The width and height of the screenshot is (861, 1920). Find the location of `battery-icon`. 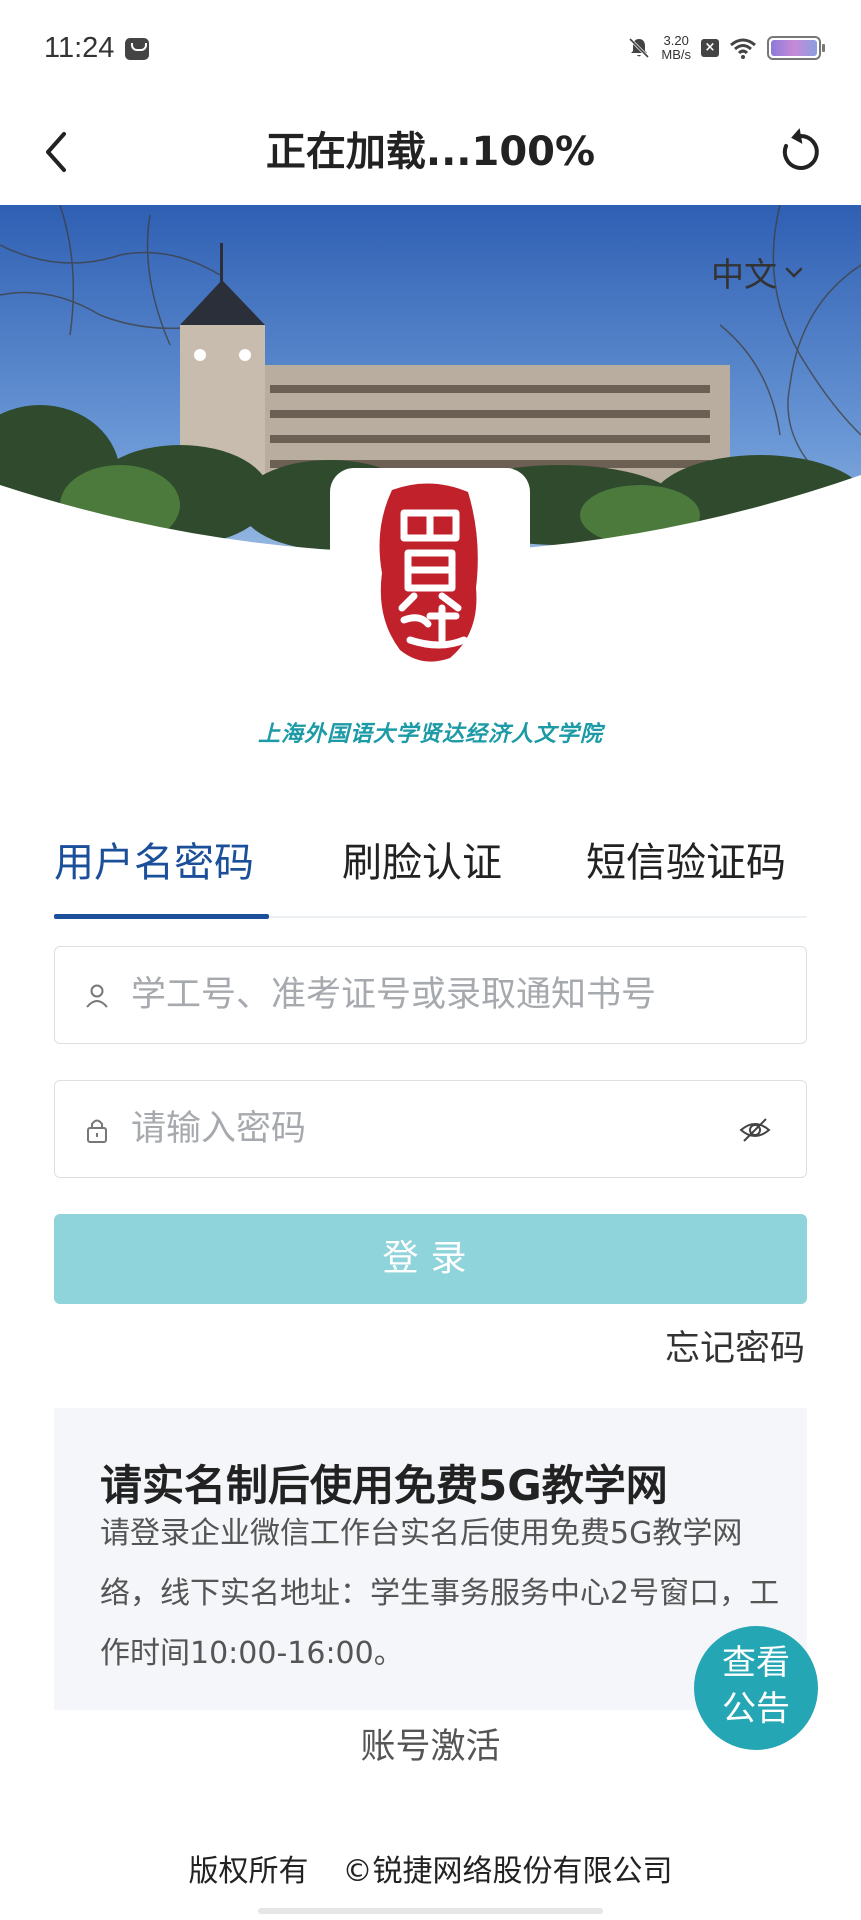

battery-icon is located at coordinates (796, 48).